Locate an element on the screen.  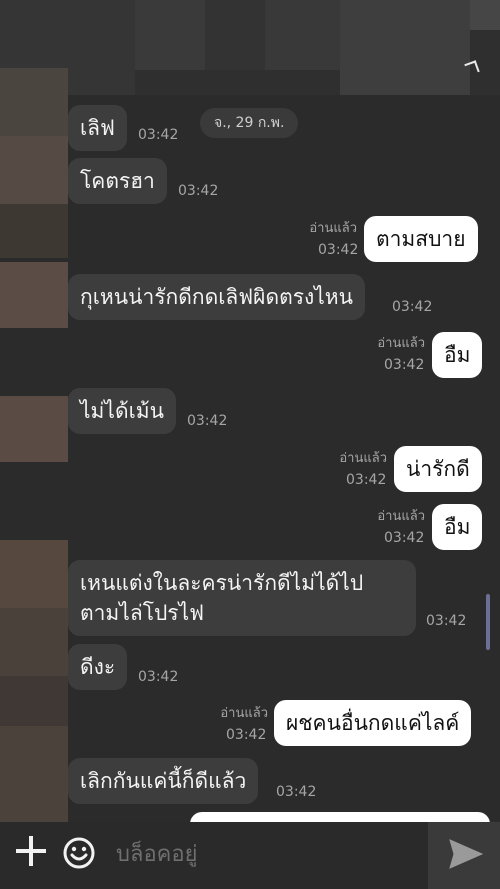
incoming-message: เลิกกันแค่นี้ก็ดีแล้ว is located at coordinates (163, 781).